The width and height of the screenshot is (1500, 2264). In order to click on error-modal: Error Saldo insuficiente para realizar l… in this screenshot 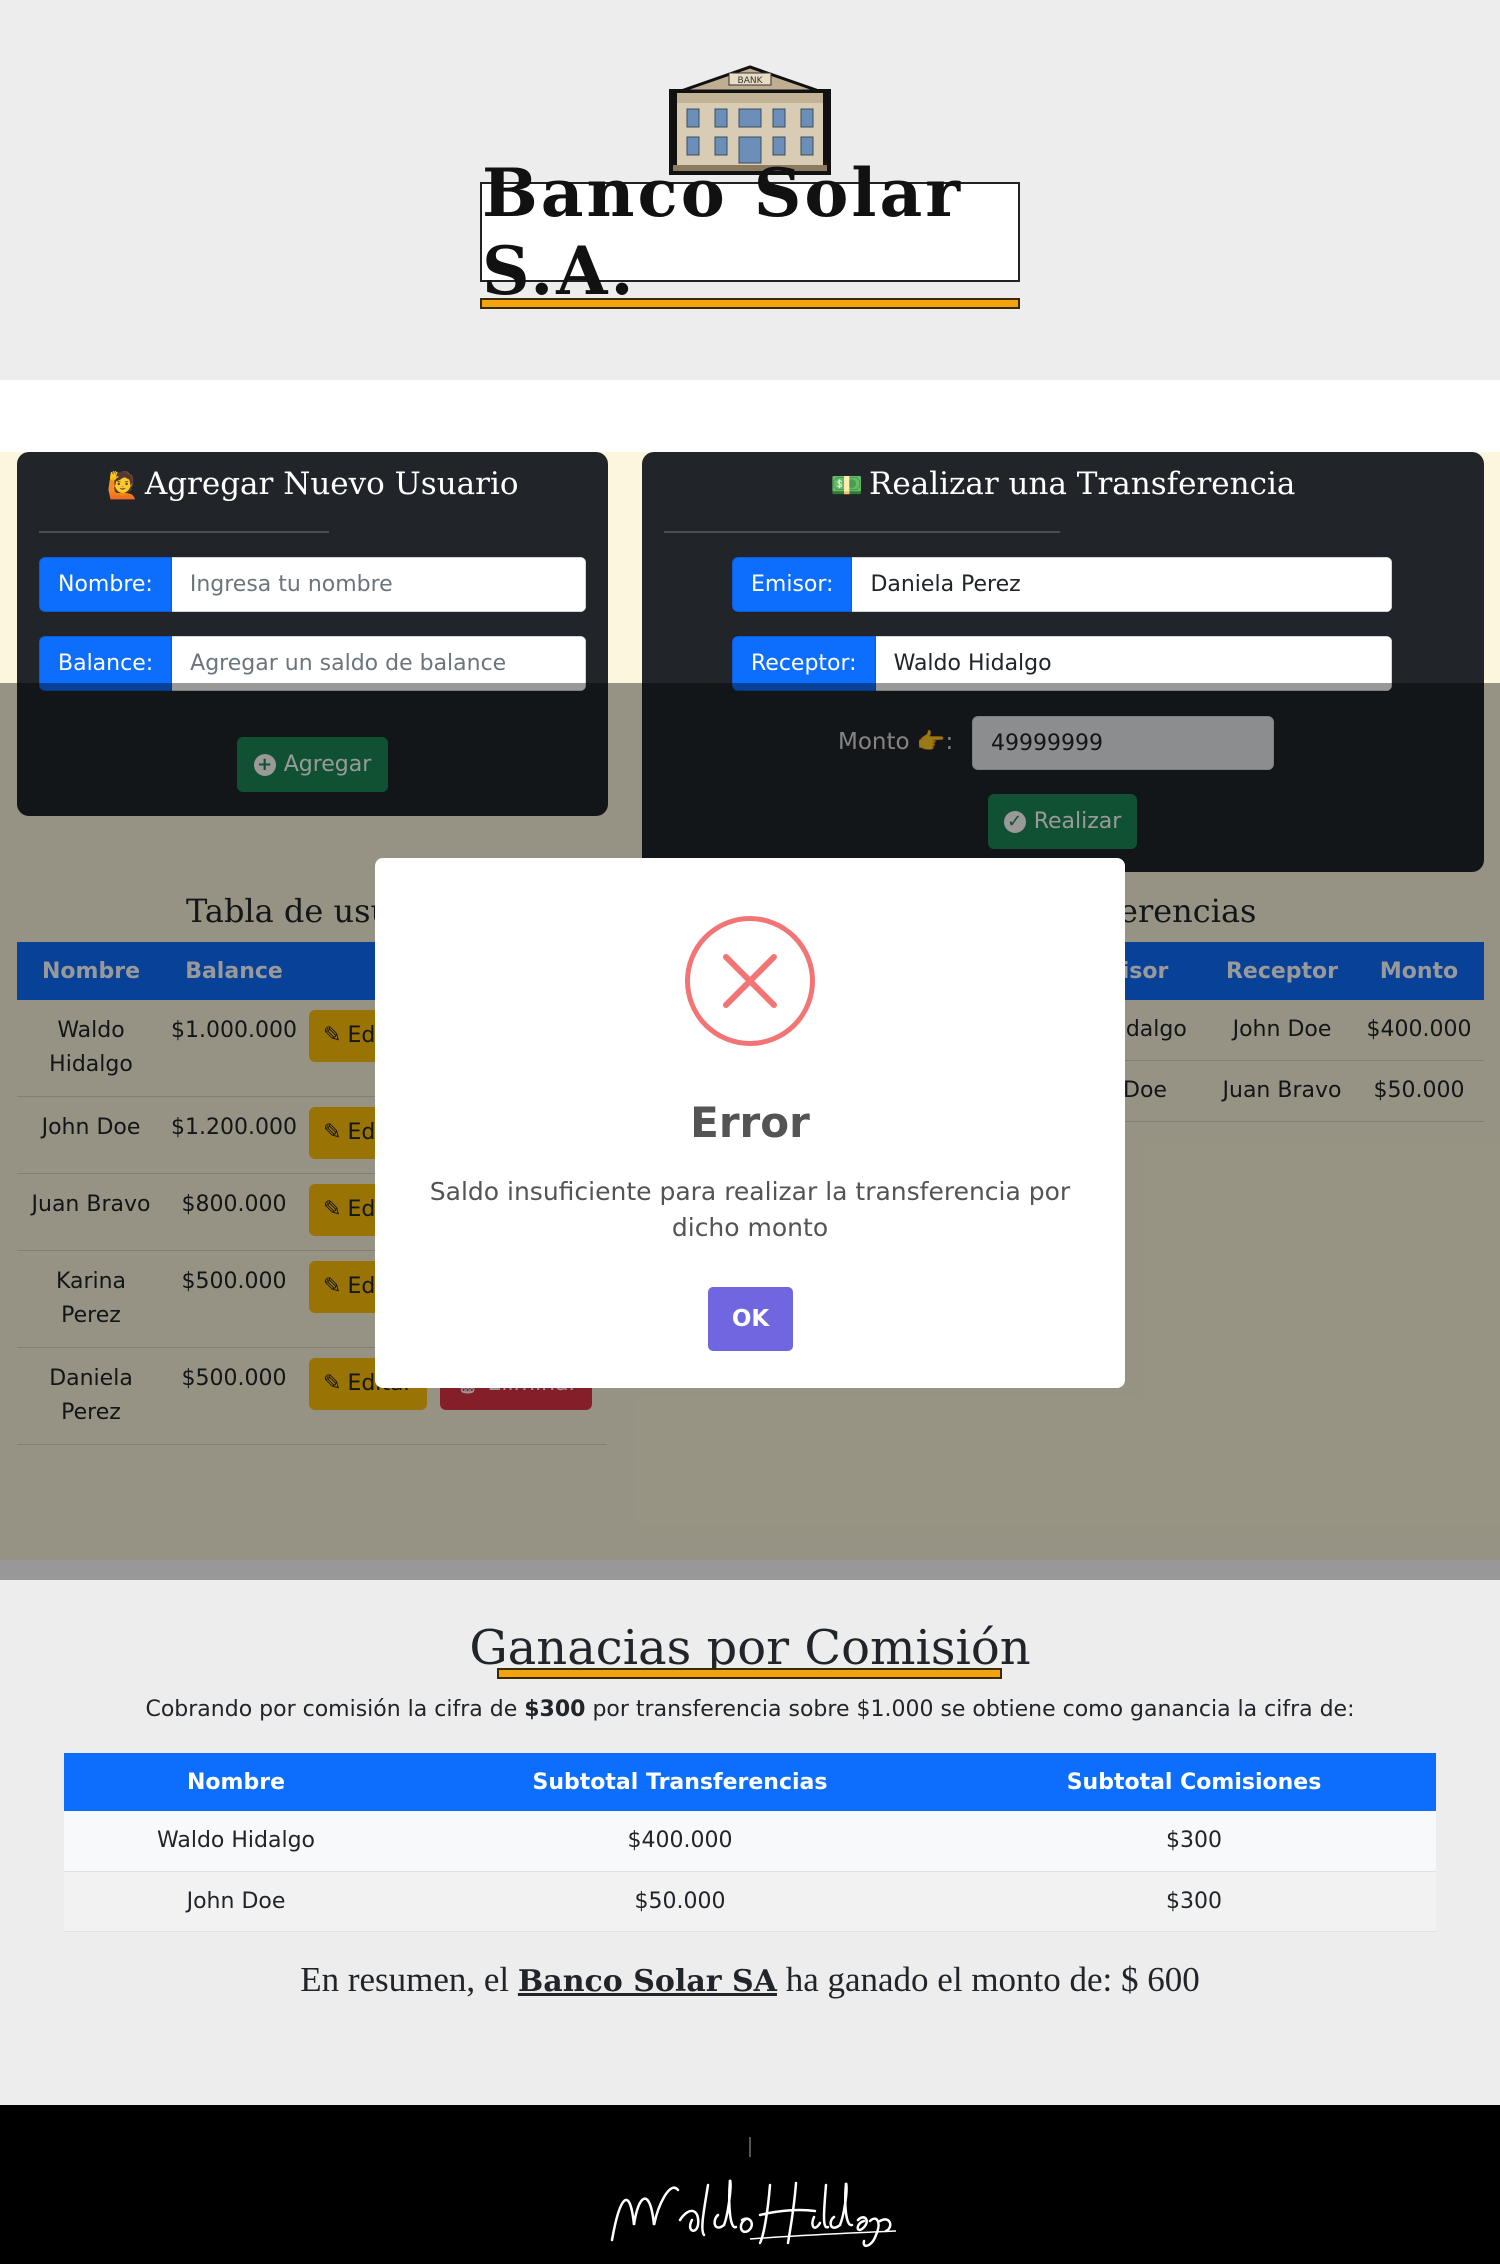, I will do `click(750, 1123)`.